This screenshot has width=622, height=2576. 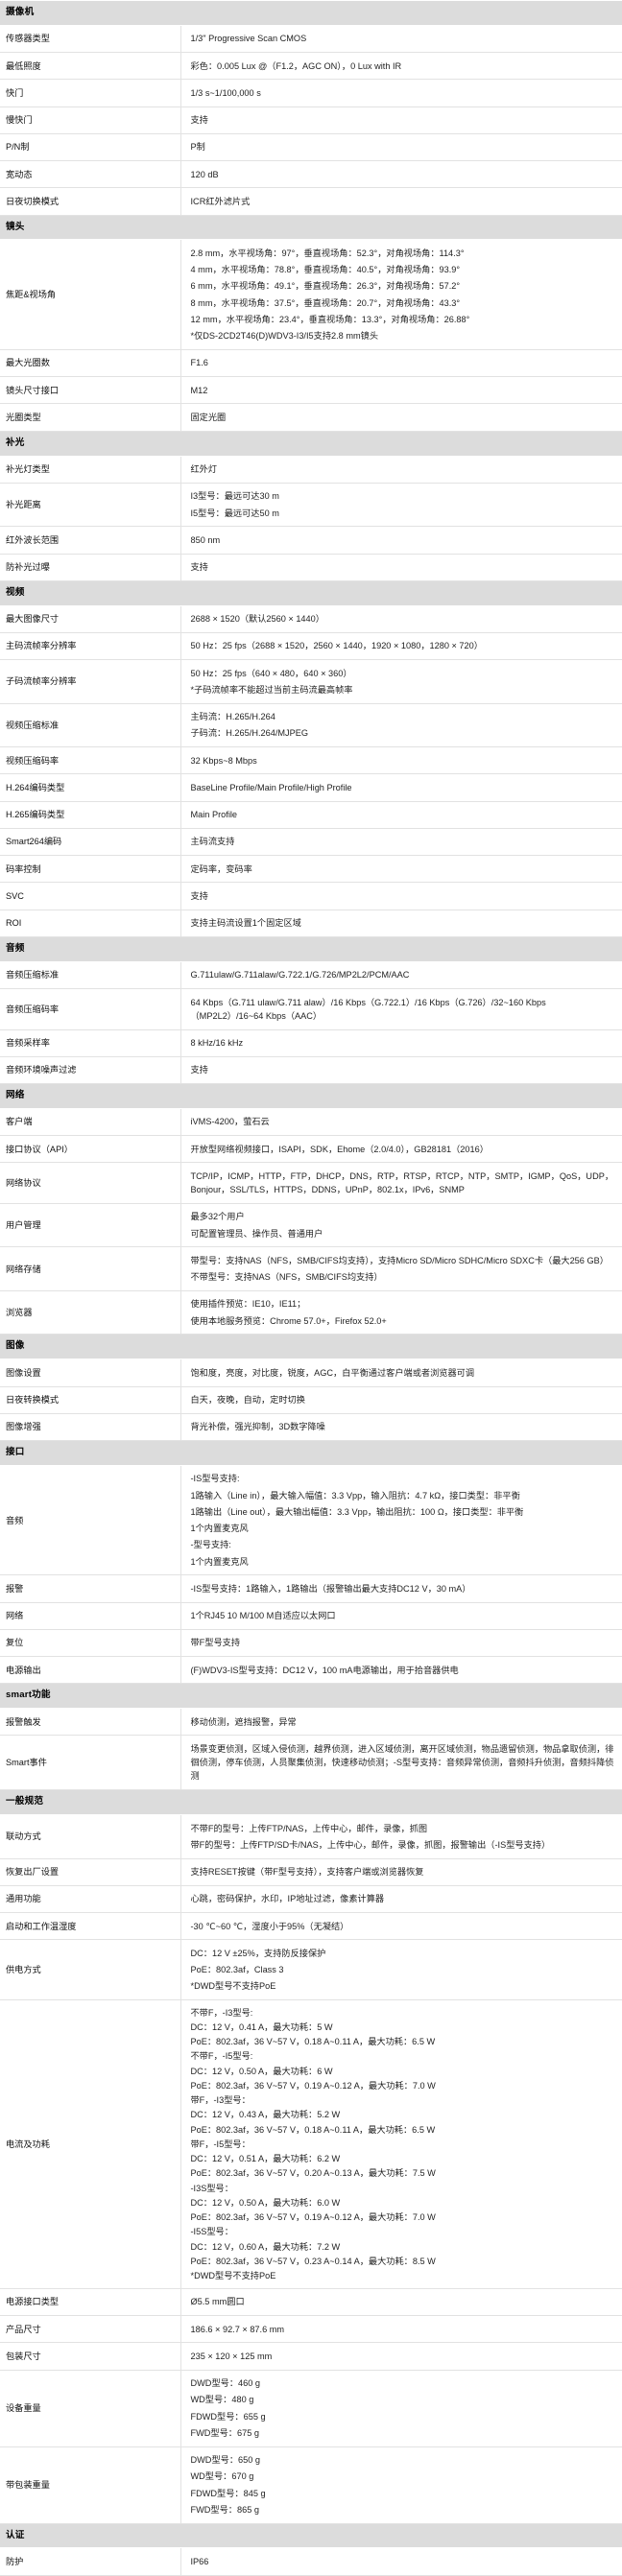 I want to click on spec-row-lens-mount: 镜头尺寸接口 M12, so click(x=311, y=391).